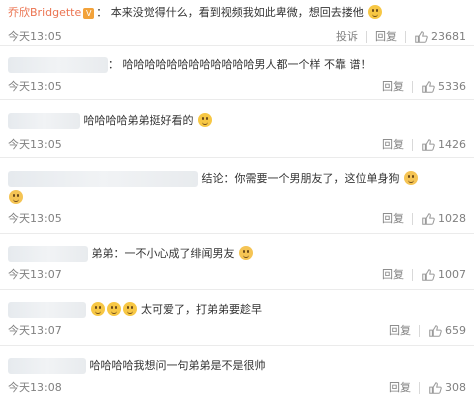 The width and height of the screenshot is (474, 414). I want to click on comment-body-continued, so click(237, 198).